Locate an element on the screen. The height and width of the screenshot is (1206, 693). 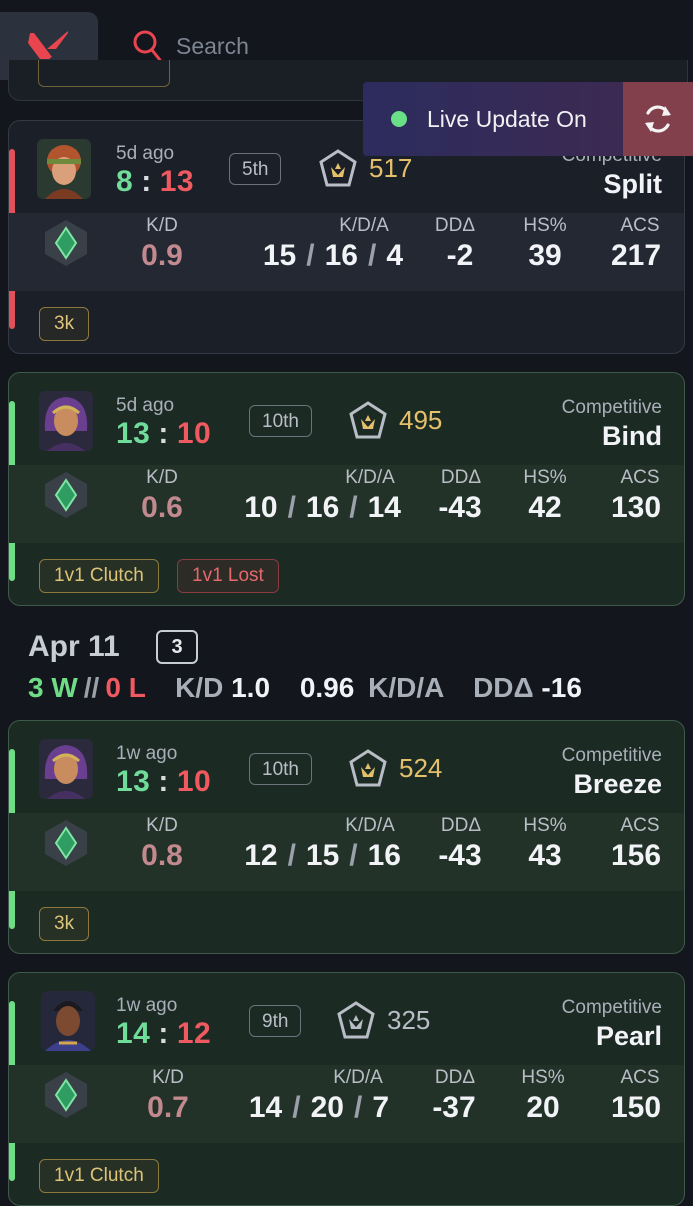
hs-value: 39 is located at coordinates (545, 255).